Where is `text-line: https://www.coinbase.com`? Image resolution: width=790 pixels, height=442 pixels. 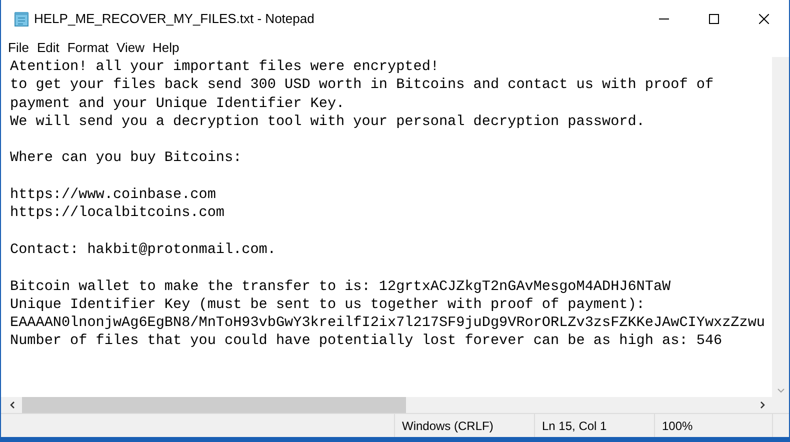 text-line: https://www.coinbase.com is located at coordinates (113, 195).